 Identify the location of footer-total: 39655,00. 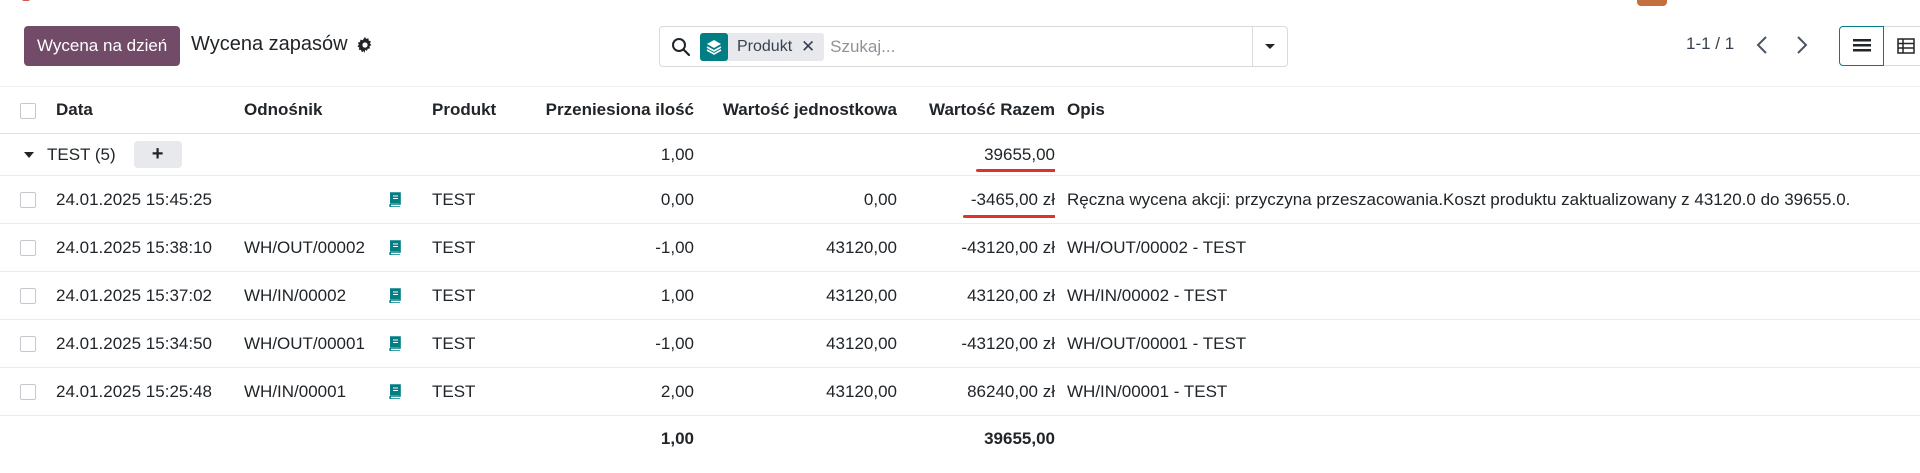
(1019, 438).